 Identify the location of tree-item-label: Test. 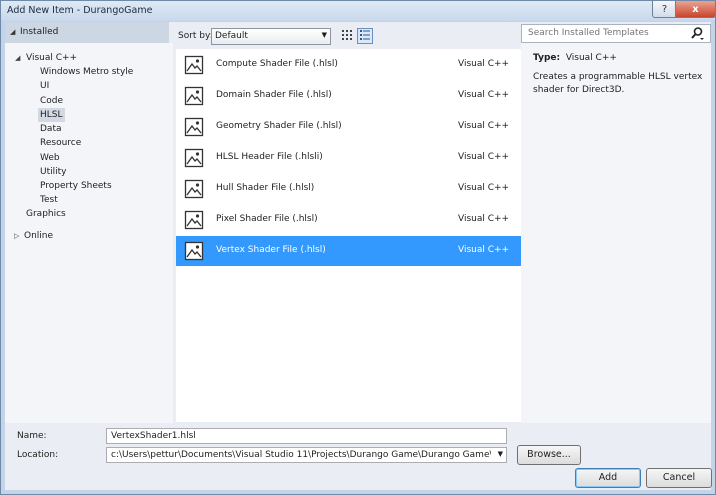
(49, 200).